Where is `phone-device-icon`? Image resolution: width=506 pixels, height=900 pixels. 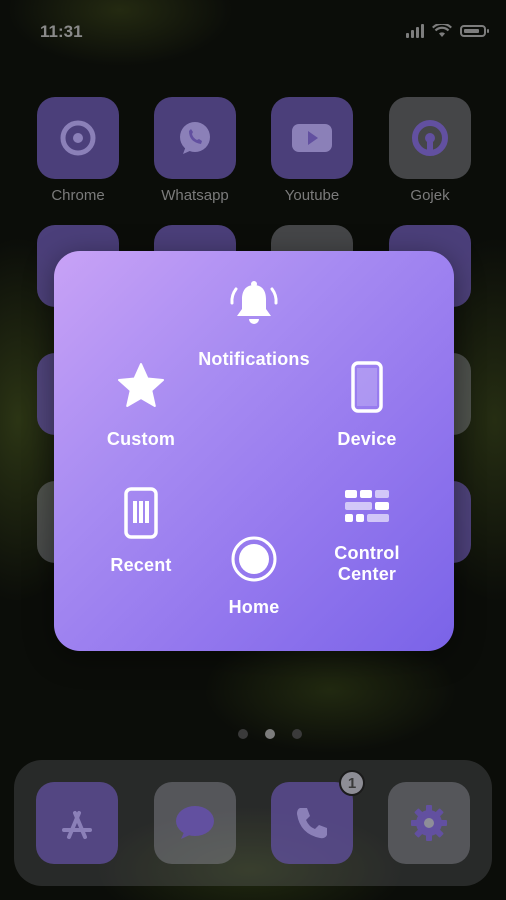 phone-device-icon is located at coordinates (367, 387).